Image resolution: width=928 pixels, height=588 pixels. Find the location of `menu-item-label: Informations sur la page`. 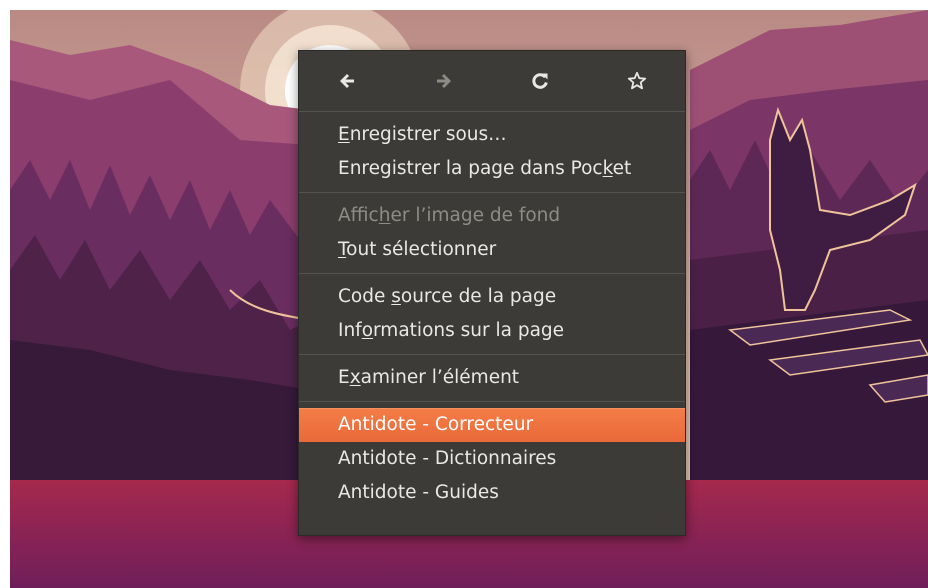

menu-item-label: Informations sur la page is located at coordinates (451, 330).